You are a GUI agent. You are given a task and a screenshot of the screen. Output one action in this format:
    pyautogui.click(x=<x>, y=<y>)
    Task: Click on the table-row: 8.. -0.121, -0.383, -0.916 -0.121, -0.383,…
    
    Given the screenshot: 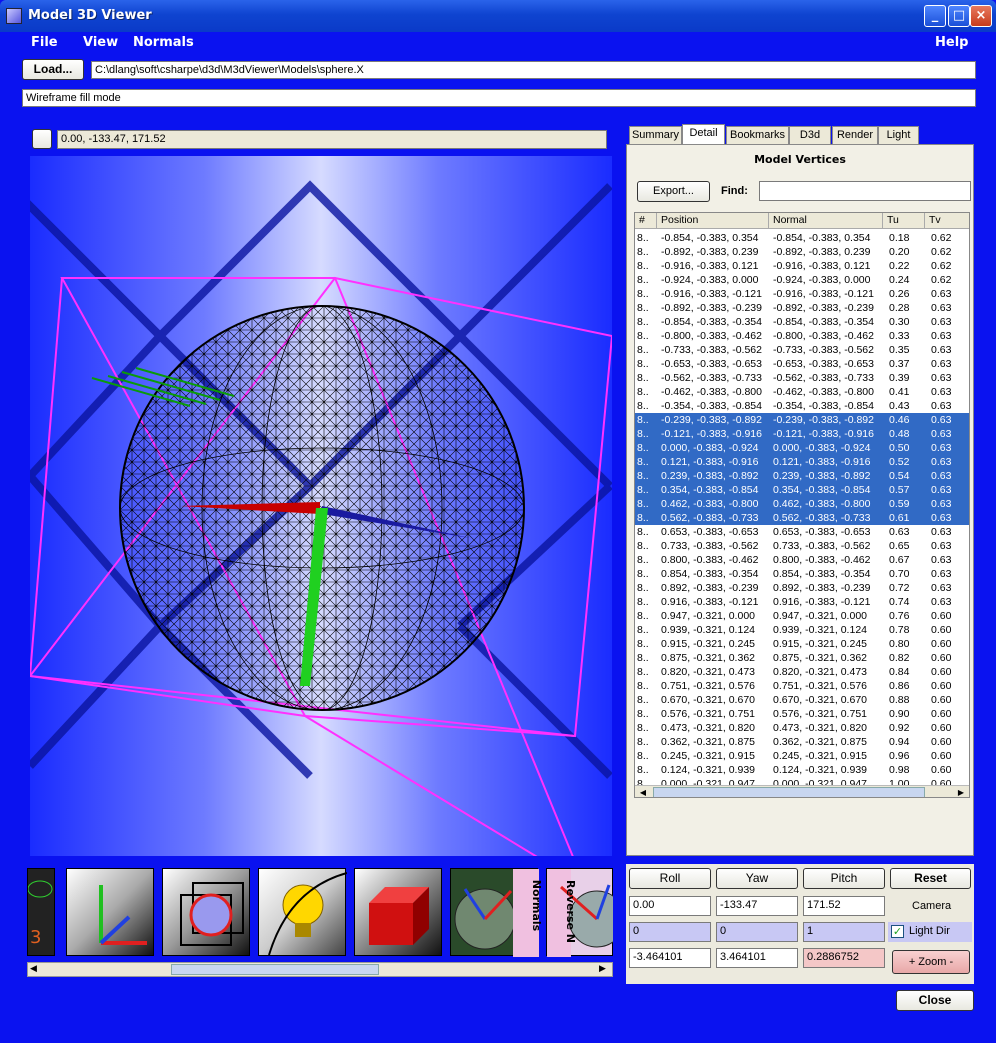 What is the action you would take?
    pyautogui.click(x=802, y=434)
    